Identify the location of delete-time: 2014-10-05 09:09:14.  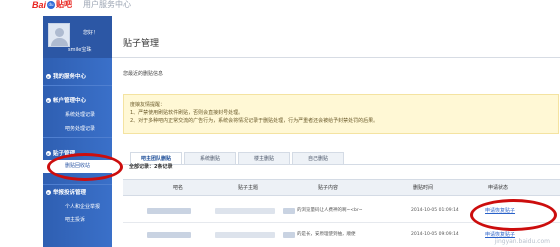
(435, 234).